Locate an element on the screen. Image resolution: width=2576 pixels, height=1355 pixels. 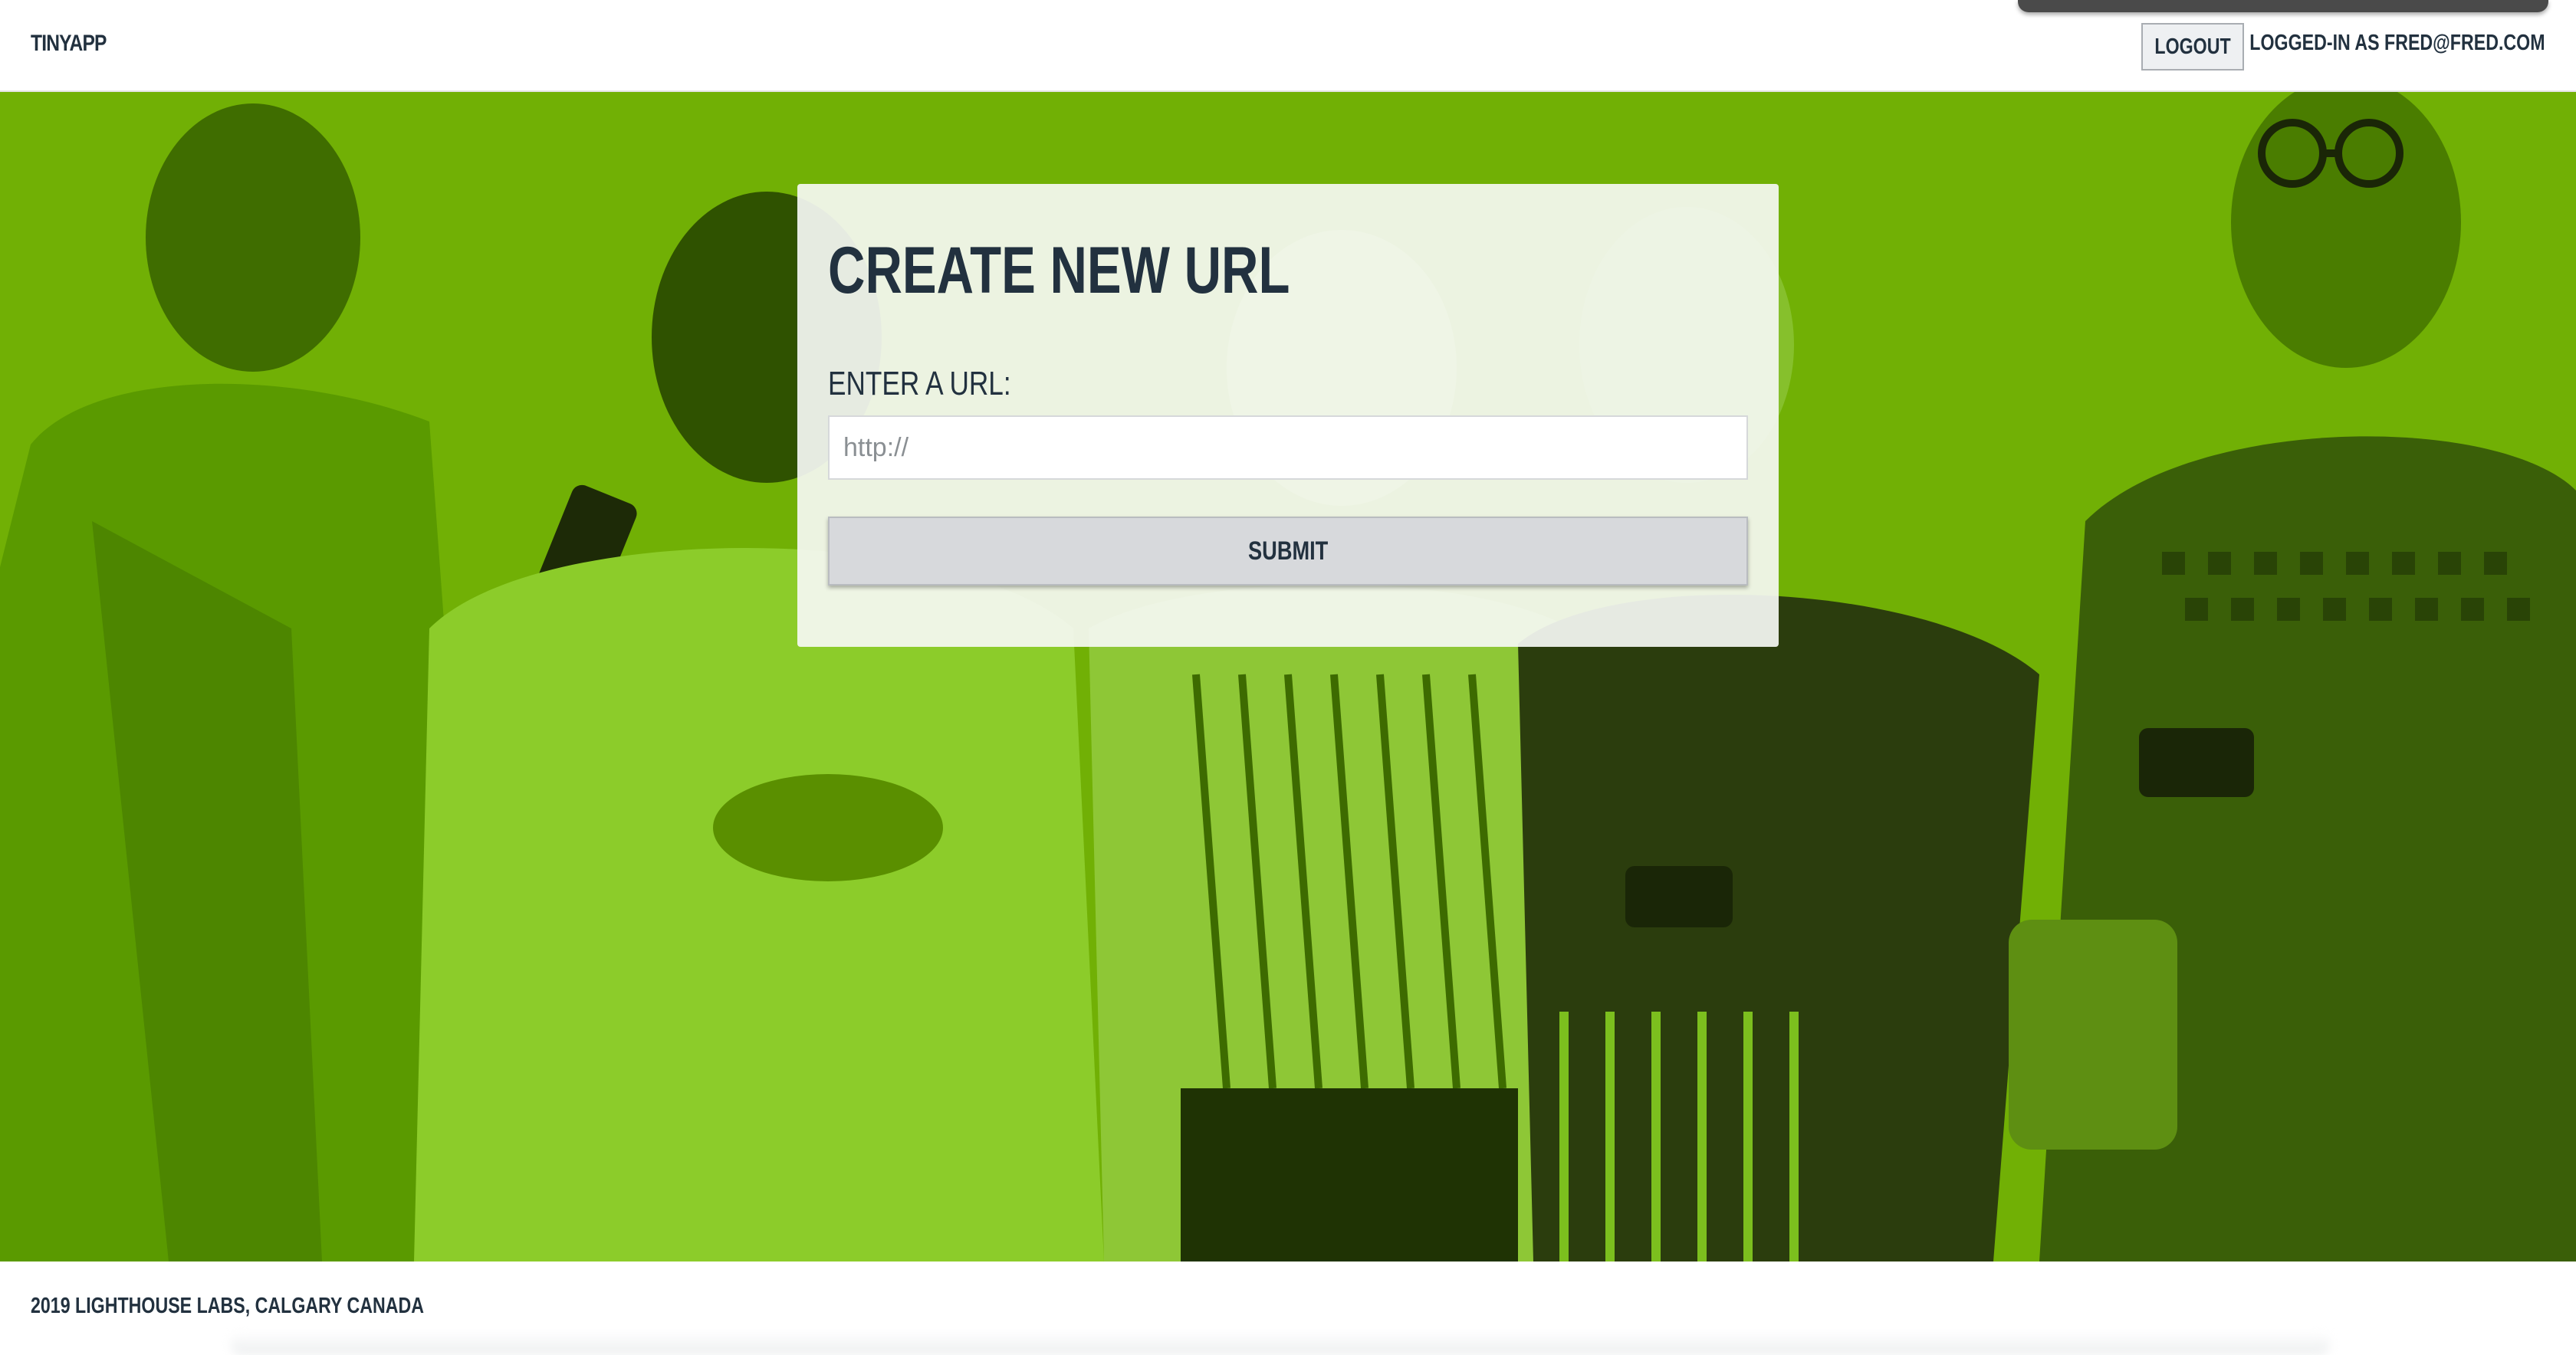
url-field-label: ENTER A URL: is located at coordinates (919, 384).